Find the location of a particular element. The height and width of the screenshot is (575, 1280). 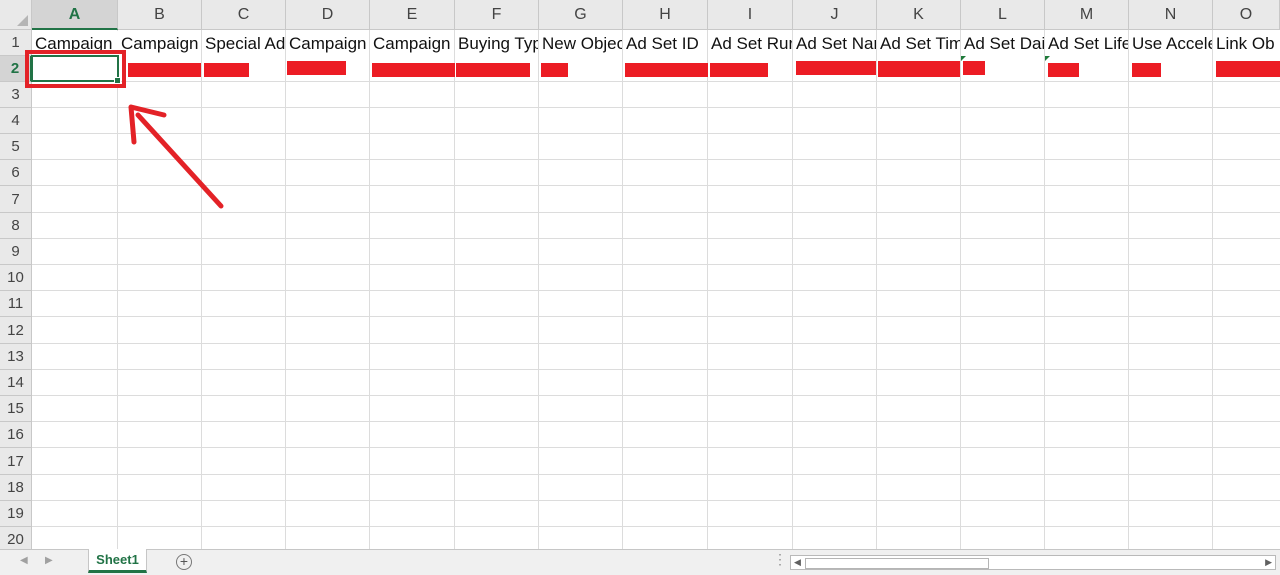

row-header-16: 16 is located at coordinates (16, 435).